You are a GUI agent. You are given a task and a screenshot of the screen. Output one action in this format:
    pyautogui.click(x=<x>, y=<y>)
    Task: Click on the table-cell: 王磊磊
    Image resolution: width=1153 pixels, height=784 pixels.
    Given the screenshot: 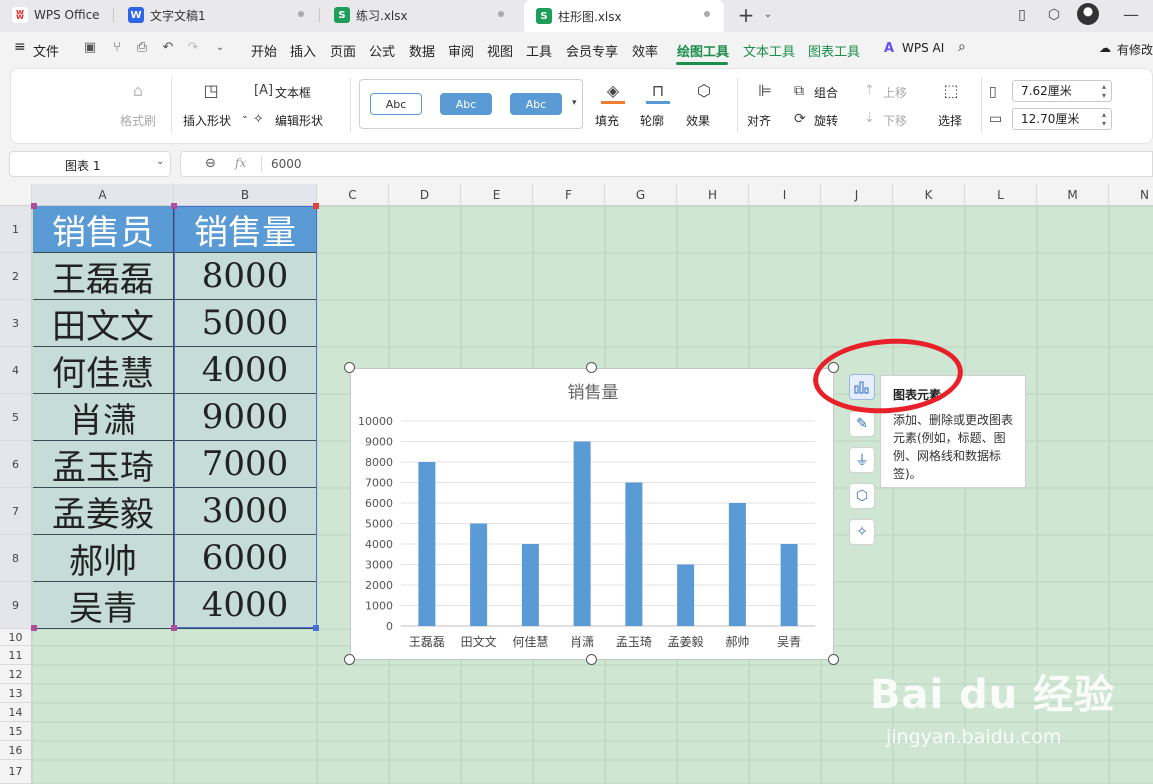 What is the action you would take?
    pyautogui.click(x=103, y=276)
    